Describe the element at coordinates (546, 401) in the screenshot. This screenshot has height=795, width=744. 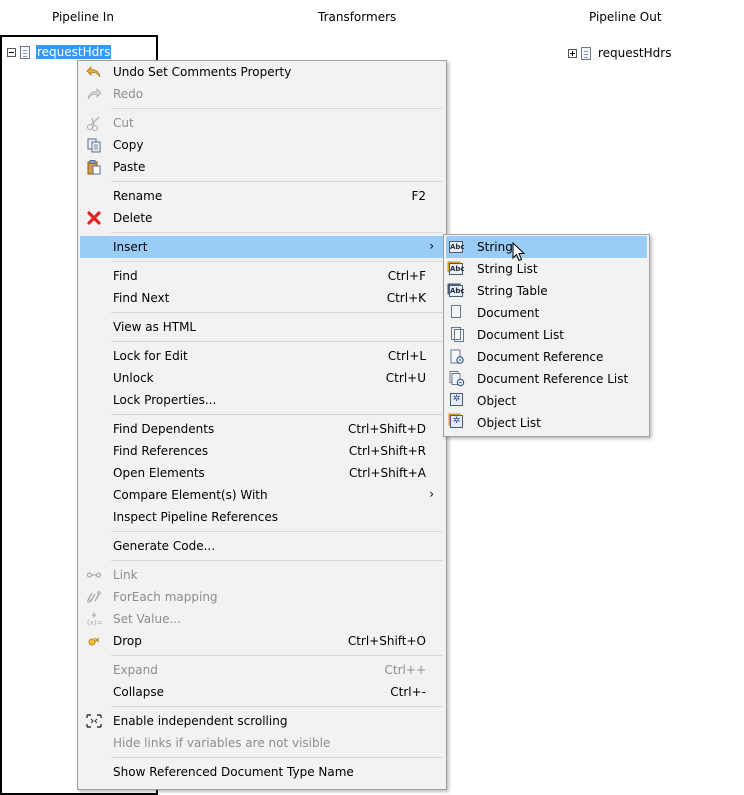
I see `submenu-item-object: ✲ Object` at that location.